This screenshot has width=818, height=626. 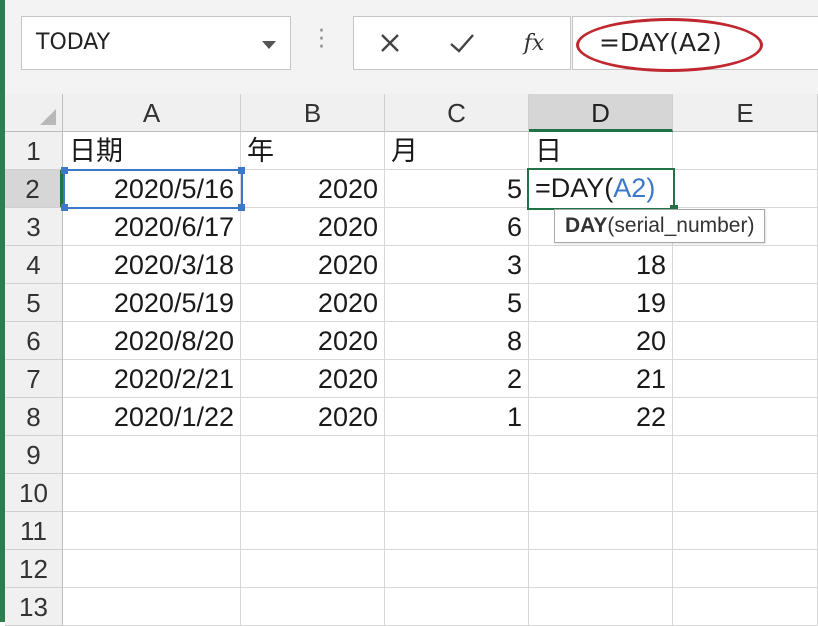 I want to click on row-header: 12, so click(x=34, y=569).